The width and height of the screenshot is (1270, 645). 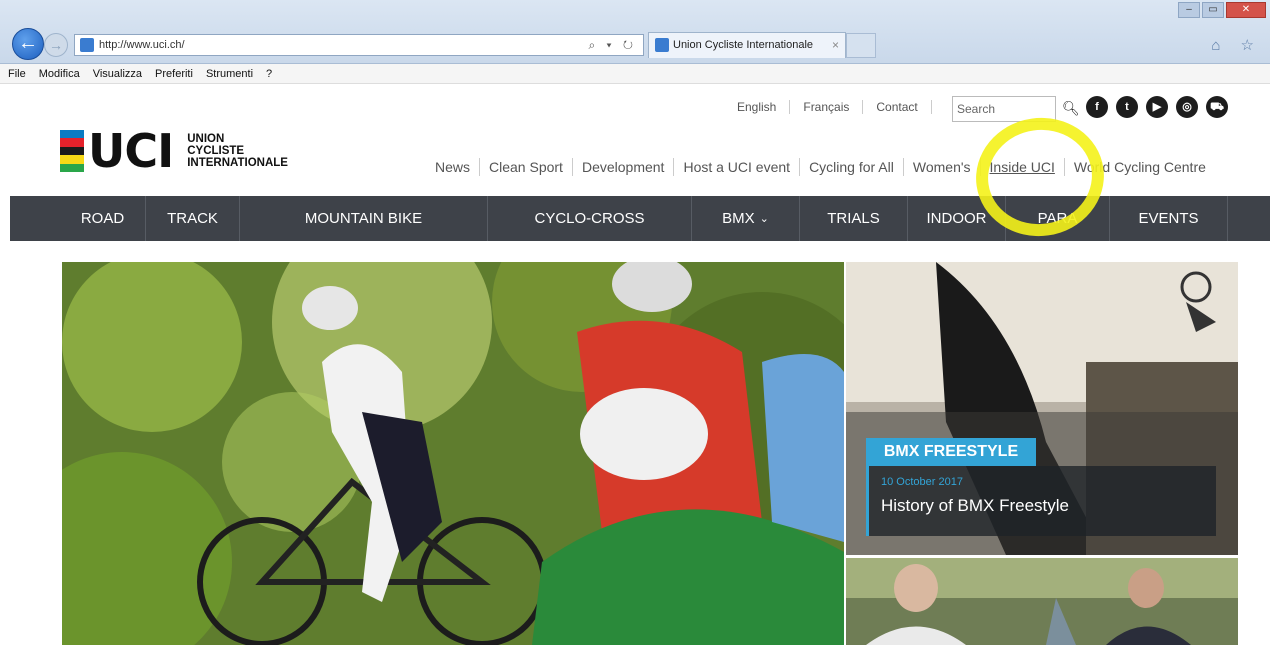 What do you see at coordinates (1246, 10) in the screenshot?
I see `close-window-button: ✕` at bounding box center [1246, 10].